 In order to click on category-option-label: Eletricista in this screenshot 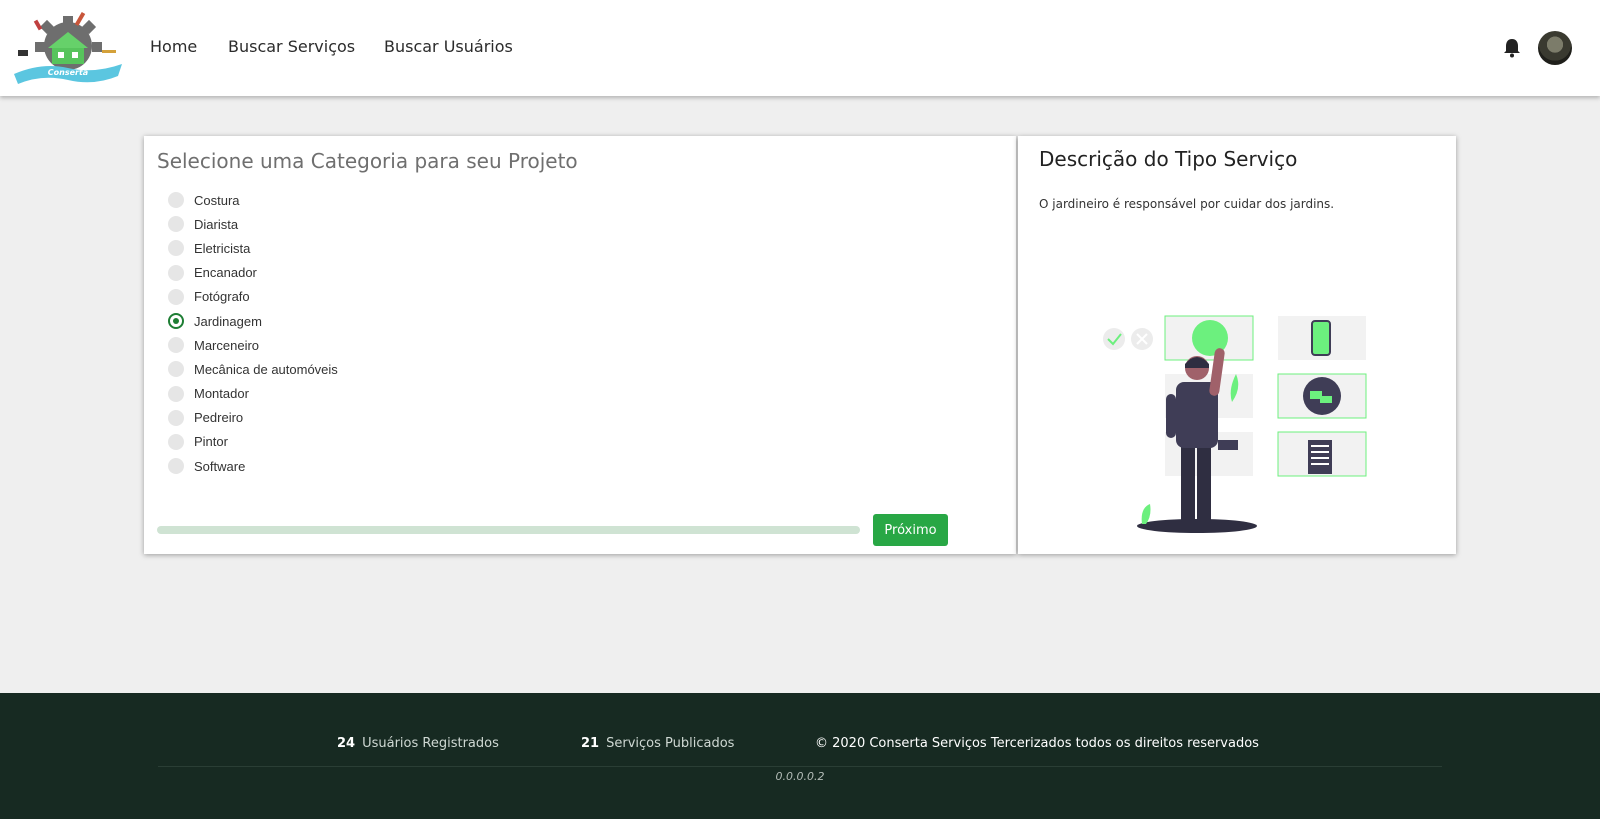, I will do `click(222, 248)`.